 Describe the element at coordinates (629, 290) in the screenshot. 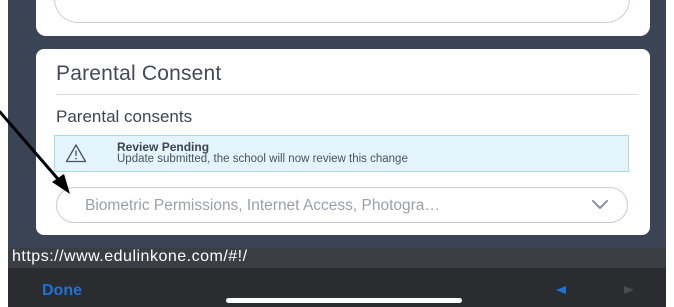

I see `forward-arrow-icon` at that location.